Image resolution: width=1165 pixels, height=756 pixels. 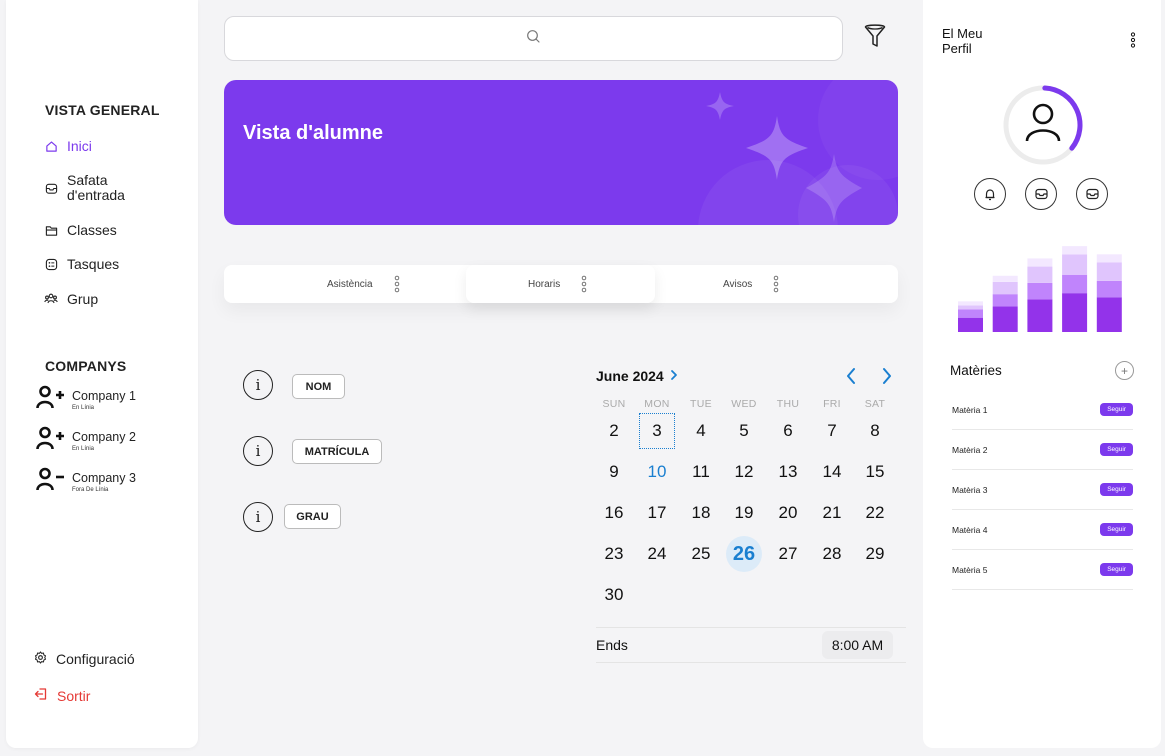 What do you see at coordinates (51, 399) in the screenshot?
I see `user-plus-icon` at bounding box center [51, 399].